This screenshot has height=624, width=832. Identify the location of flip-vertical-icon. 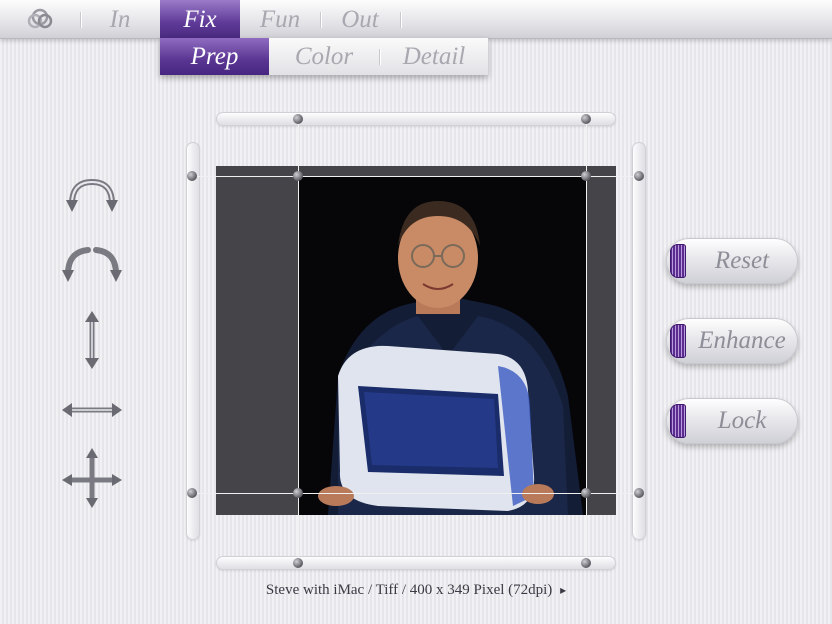
(92, 340).